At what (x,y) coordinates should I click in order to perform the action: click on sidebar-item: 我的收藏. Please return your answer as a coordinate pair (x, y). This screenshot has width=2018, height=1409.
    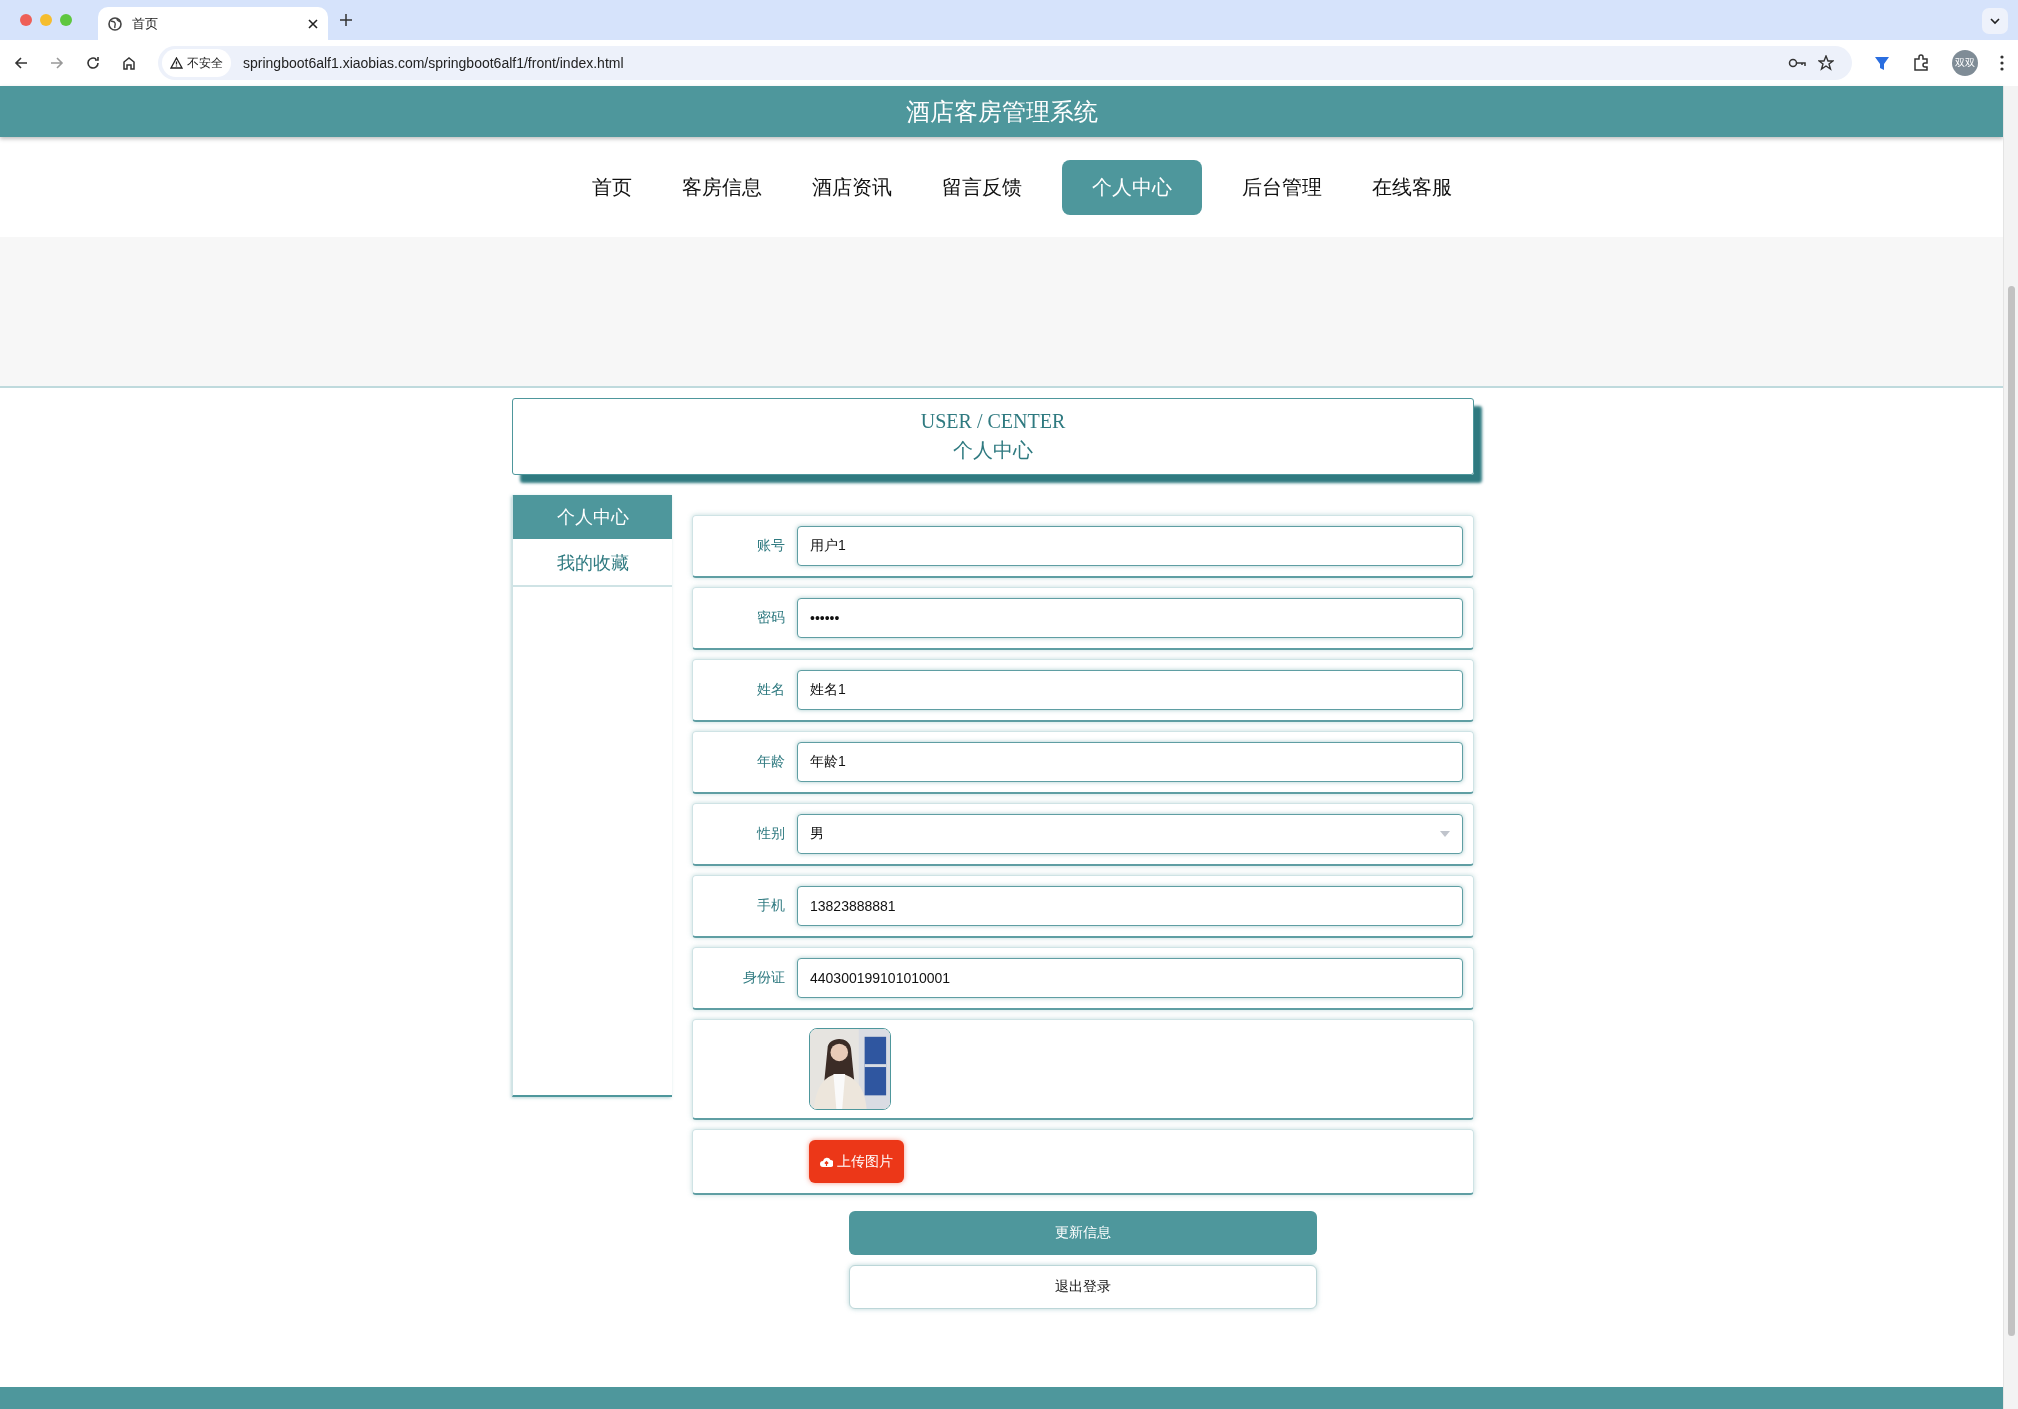
    Looking at the image, I should click on (592, 564).